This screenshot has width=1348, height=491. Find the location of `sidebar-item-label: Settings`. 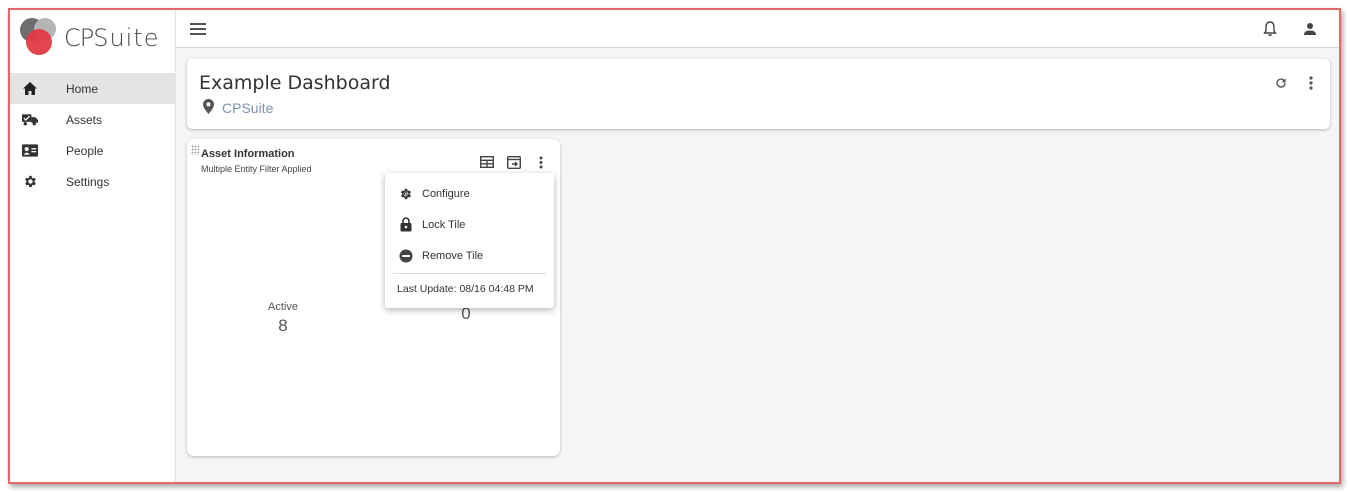

sidebar-item-label: Settings is located at coordinates (88, 181).